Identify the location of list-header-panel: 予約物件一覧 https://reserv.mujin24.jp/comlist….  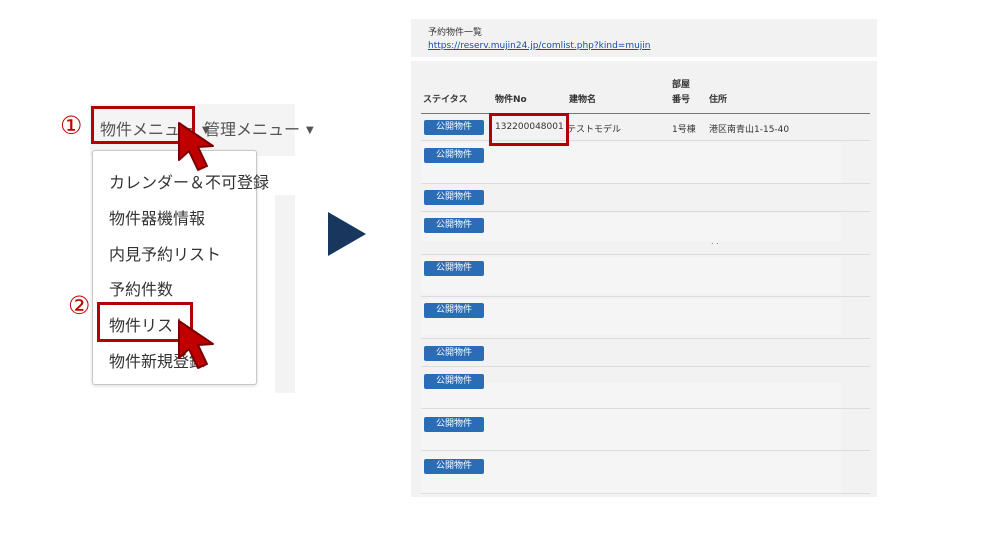
(644, 38).